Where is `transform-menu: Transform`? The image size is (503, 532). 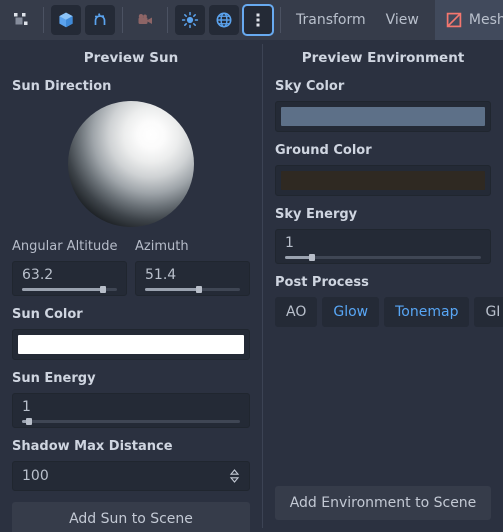 transform-menu: Transform is located at coordinates (331, 20).